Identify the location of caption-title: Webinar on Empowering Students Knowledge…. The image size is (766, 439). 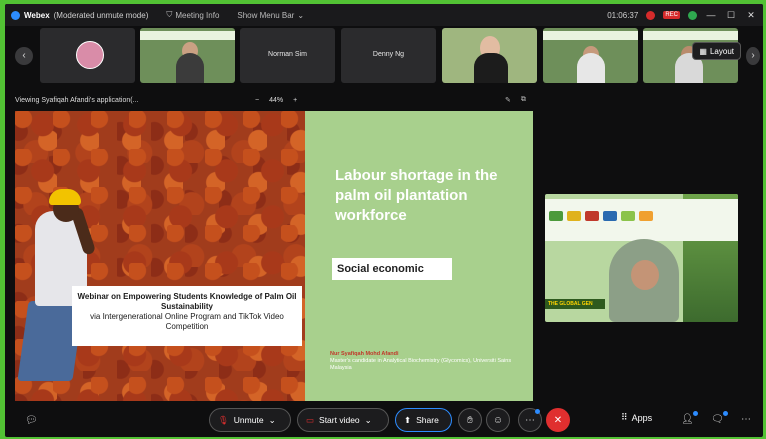
(187, 301).